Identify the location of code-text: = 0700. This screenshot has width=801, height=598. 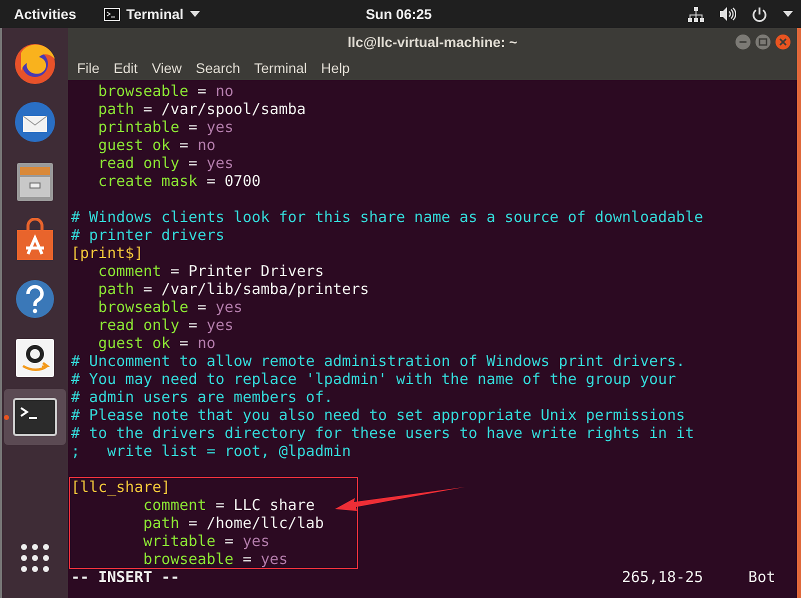
(233, 181).